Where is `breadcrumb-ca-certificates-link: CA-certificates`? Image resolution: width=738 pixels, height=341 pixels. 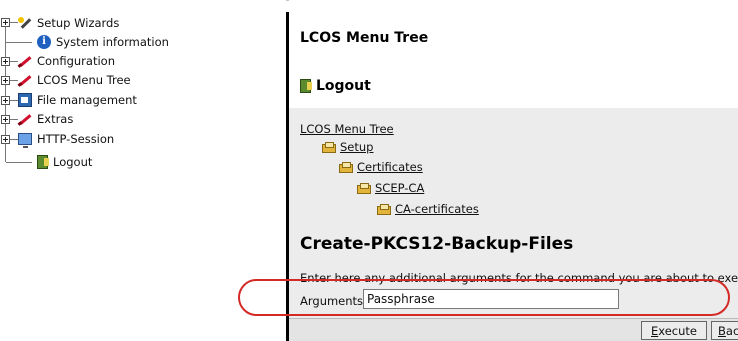
breadcrumb-ca-certificates-link: CA-certificates is located at coordinates (428, 209).